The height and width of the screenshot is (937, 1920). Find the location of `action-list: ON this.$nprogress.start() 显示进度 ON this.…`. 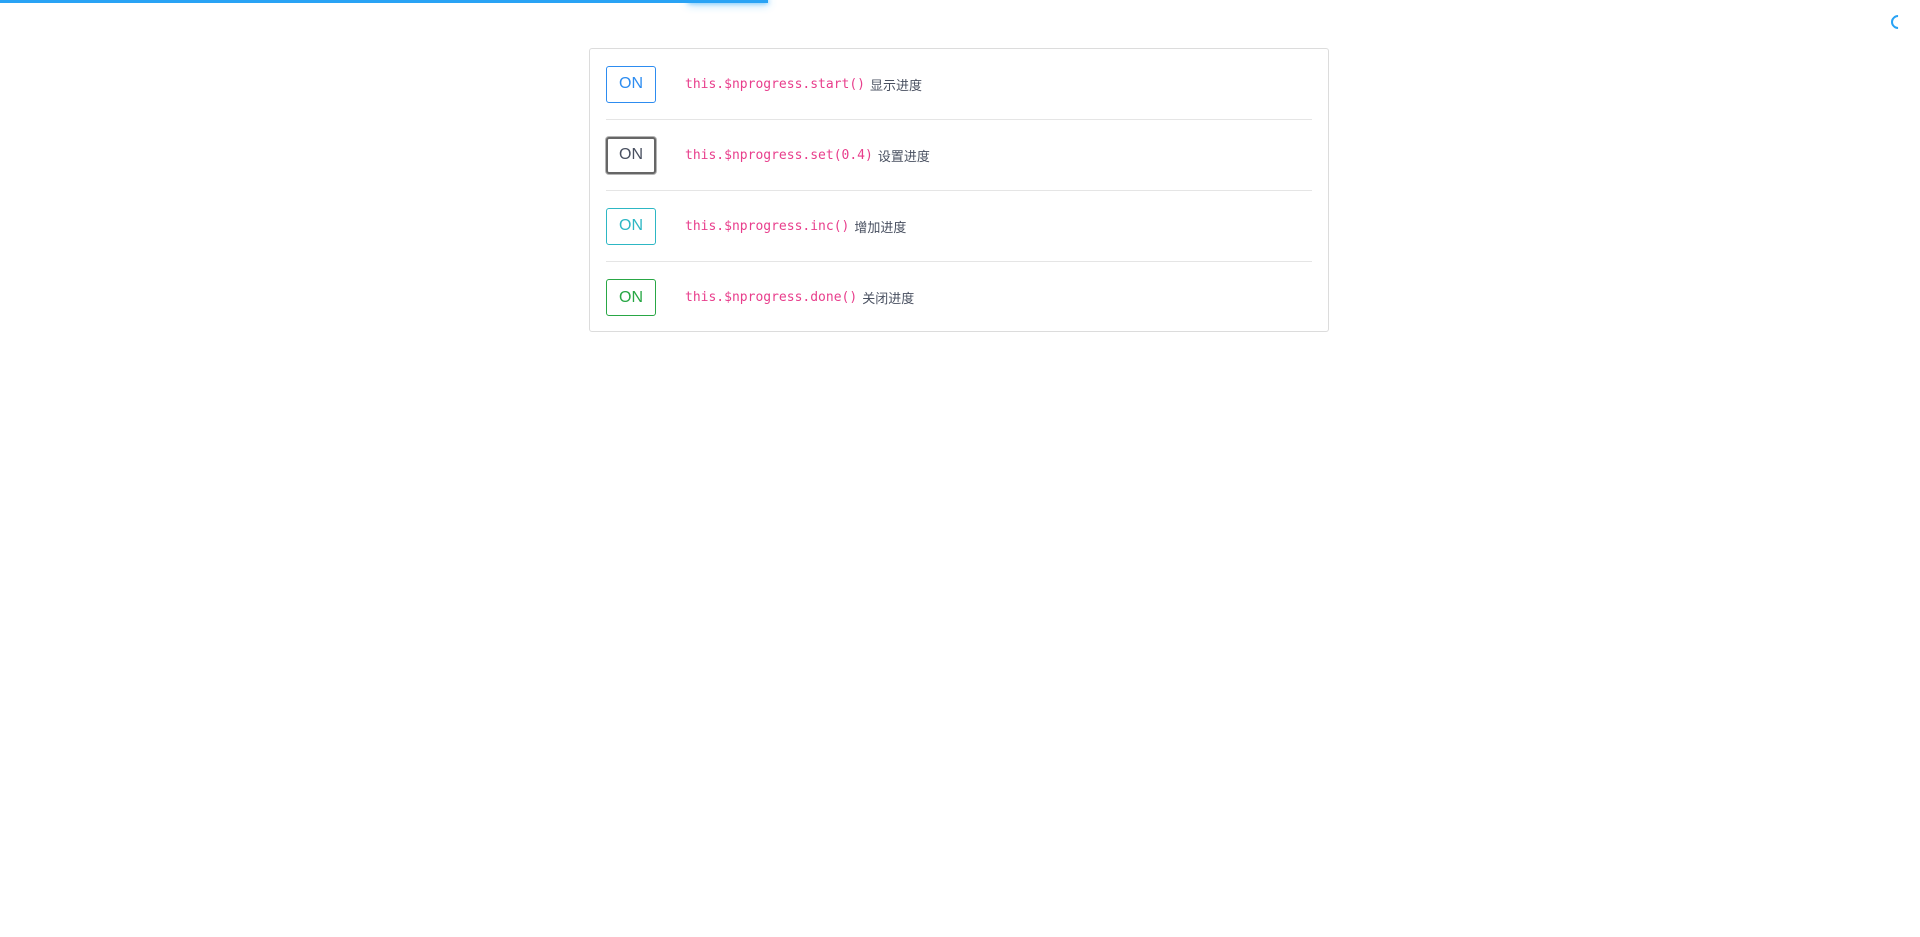

action-list: ON this.$nprogress.start() 显示进度 ON this.… is located at coordinates (959, 191).